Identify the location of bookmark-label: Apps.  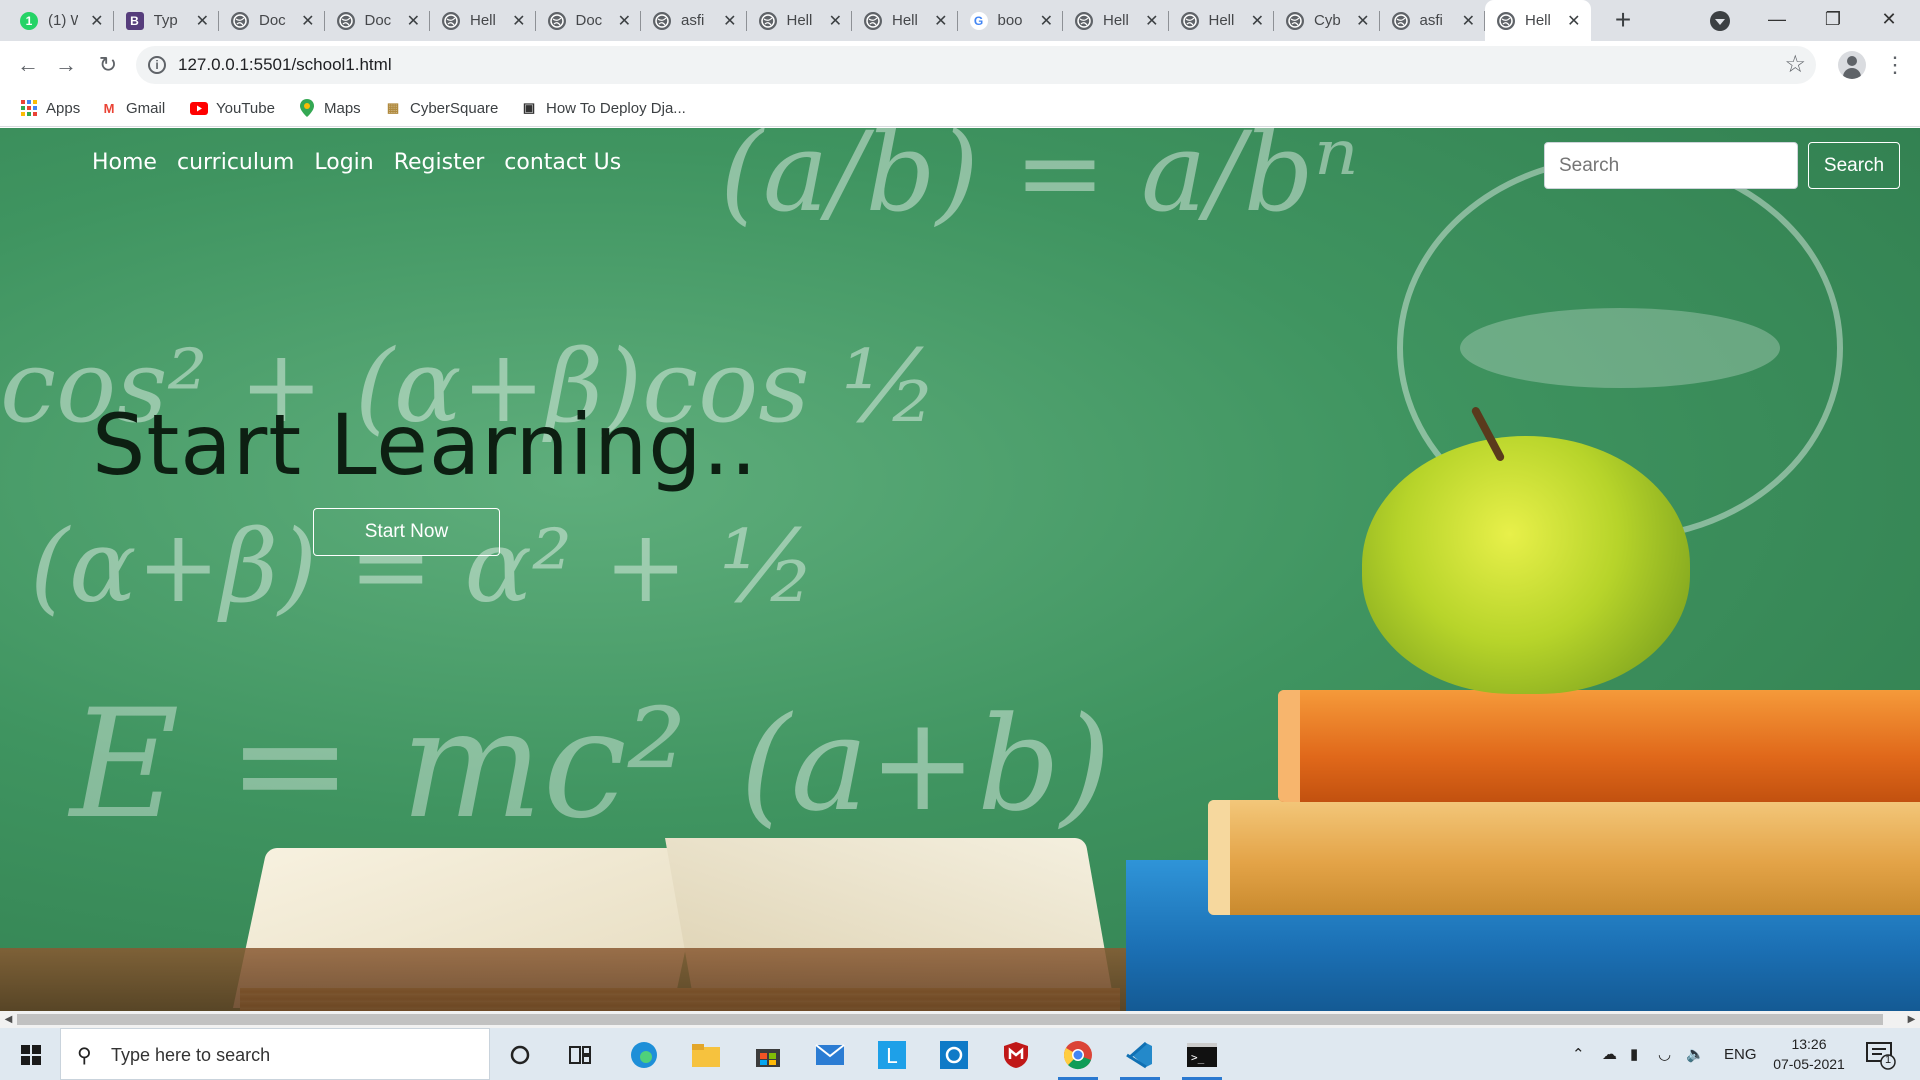
(63, 108).